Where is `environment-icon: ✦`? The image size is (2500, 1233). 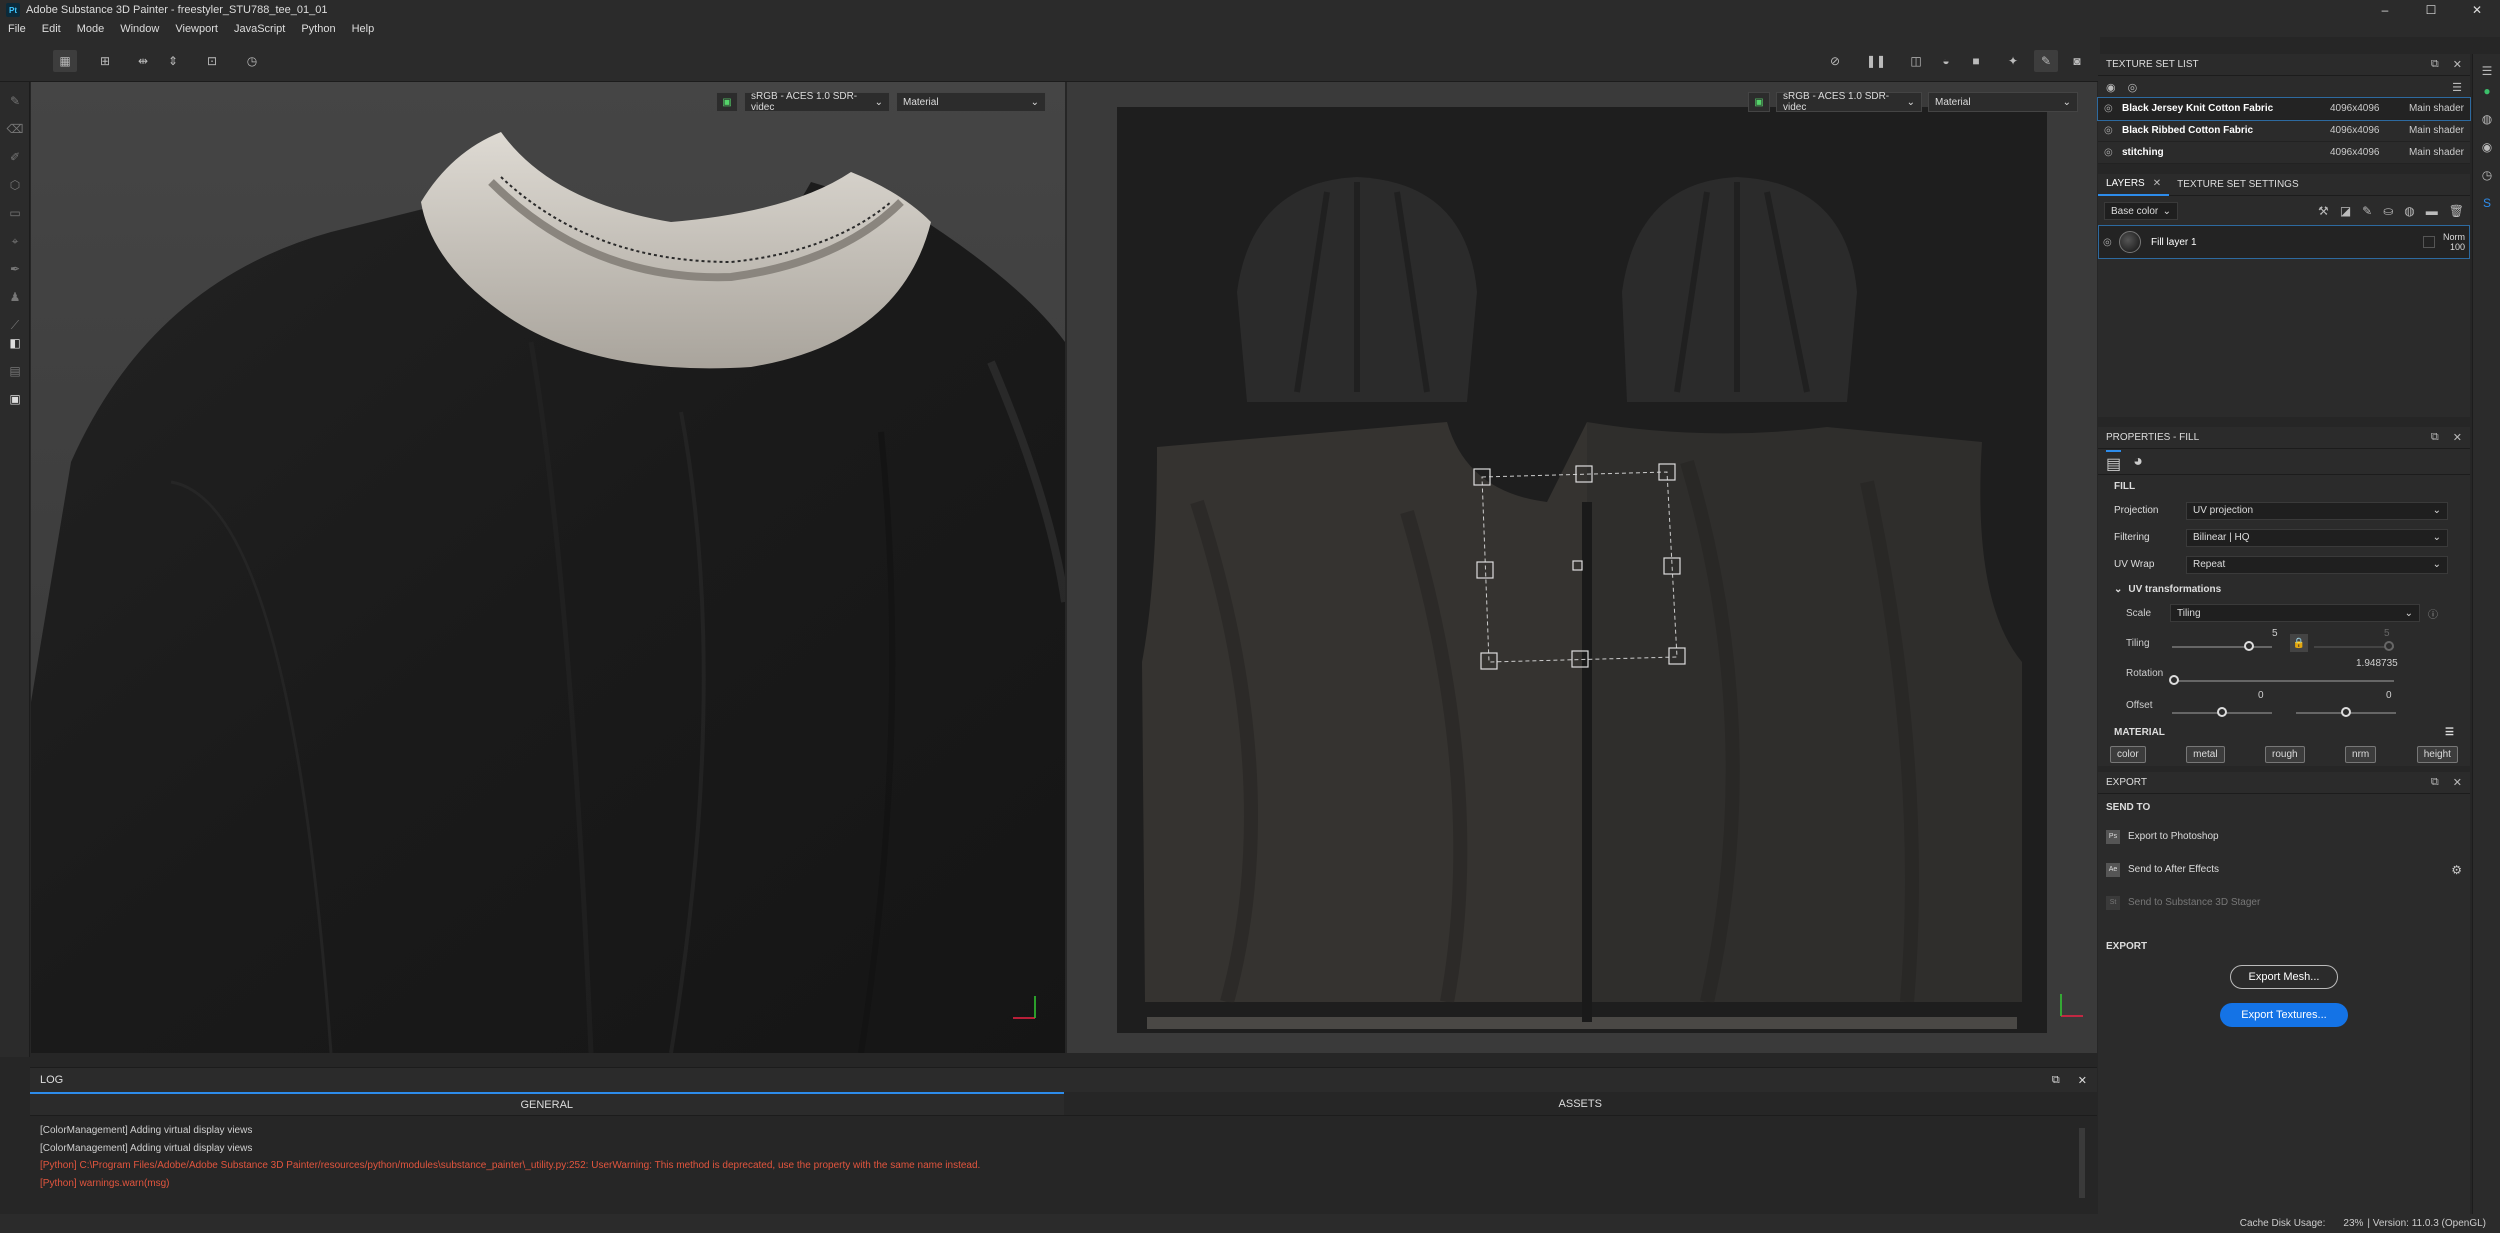
environment-icon: ✦ is located at coordinates (2013, 61).